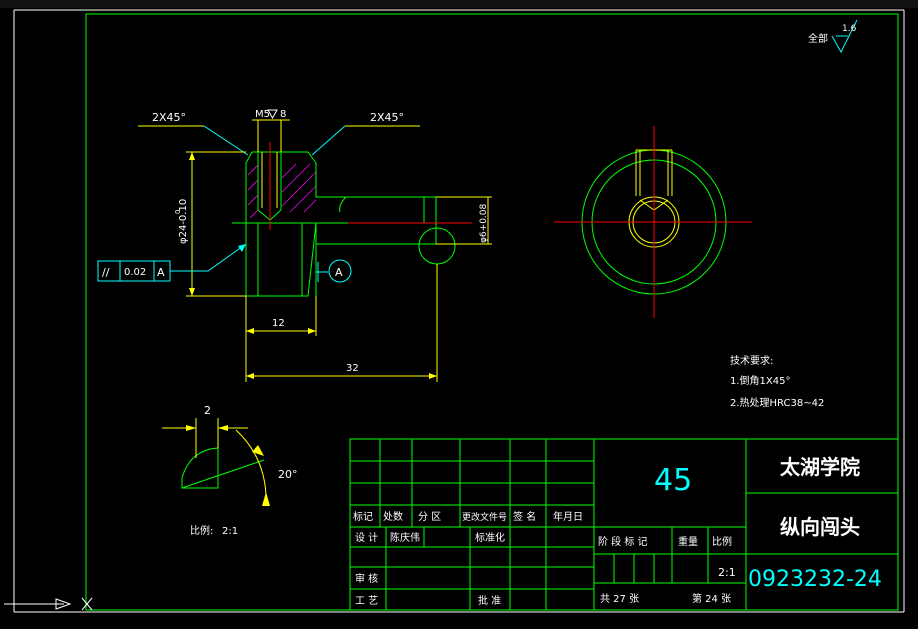 The height and width of the screenshot is (629, 918). I want to click on svg-text: 比例, so click(722, 541).